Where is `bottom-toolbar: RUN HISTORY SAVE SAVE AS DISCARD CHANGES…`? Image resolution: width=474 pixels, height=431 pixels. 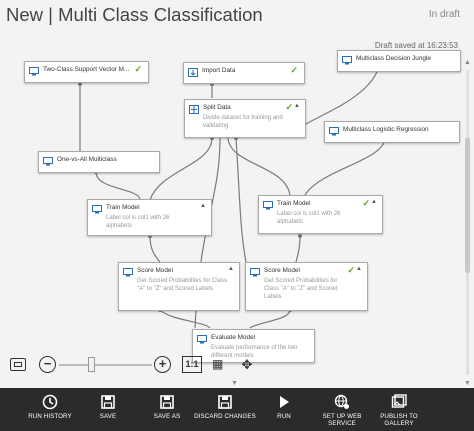 bottom-toolbar: RUN HISTORY SAVE SAVE AS DISCARD CHANGES… is located at coordinates (237, 409).